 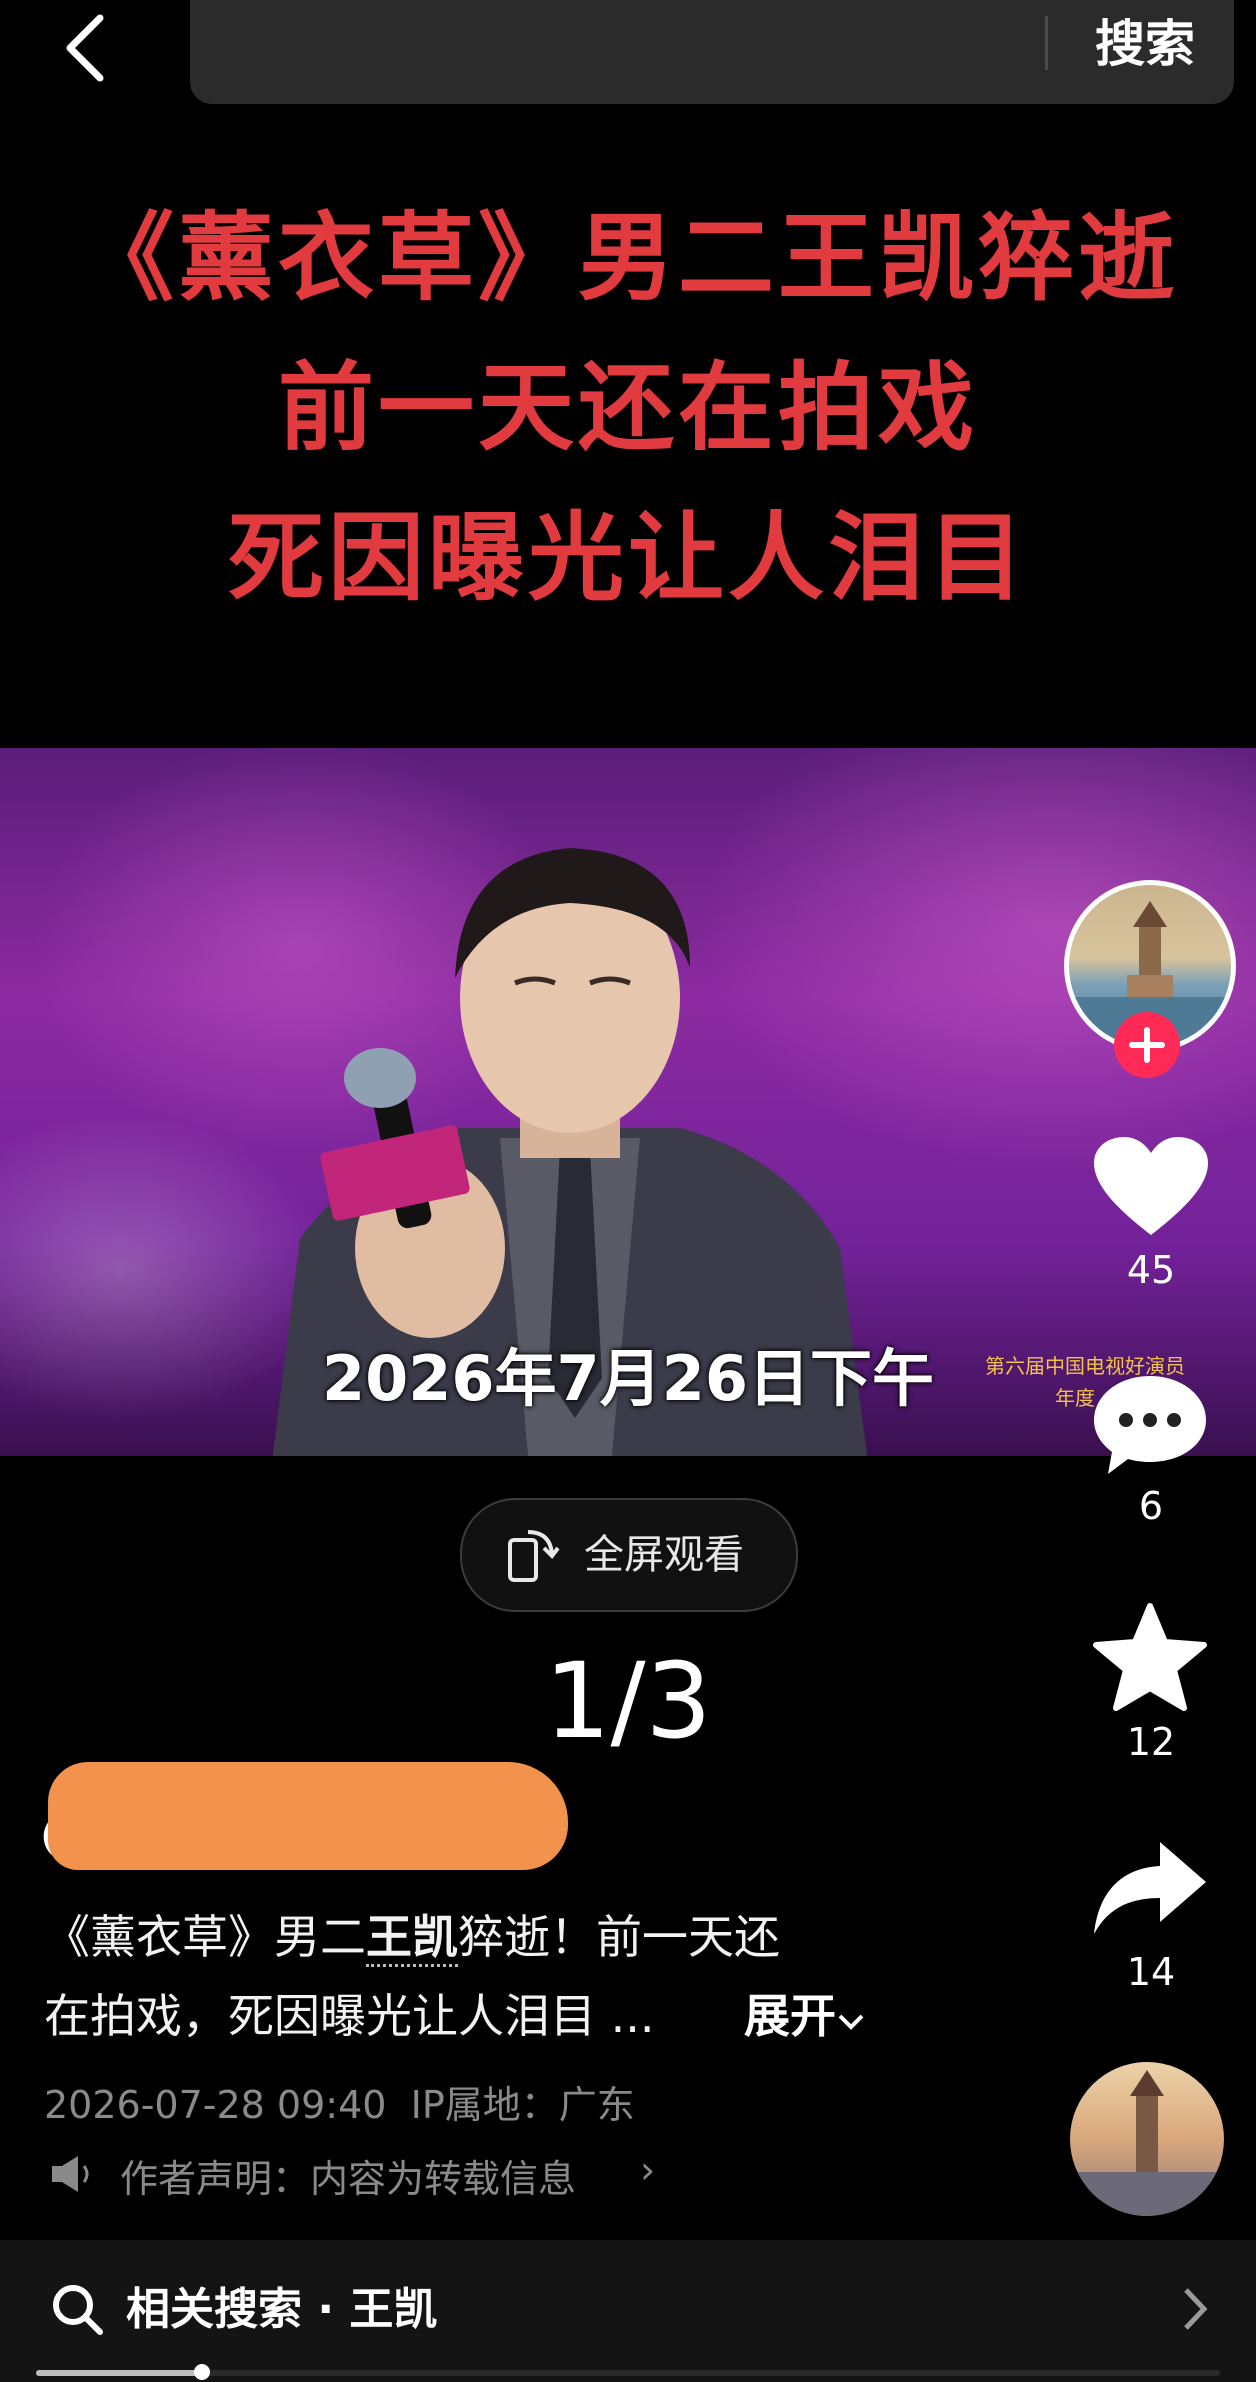 I want to click on headline-line-2: 前一天还在拍戏, so click(x=628, y=408).